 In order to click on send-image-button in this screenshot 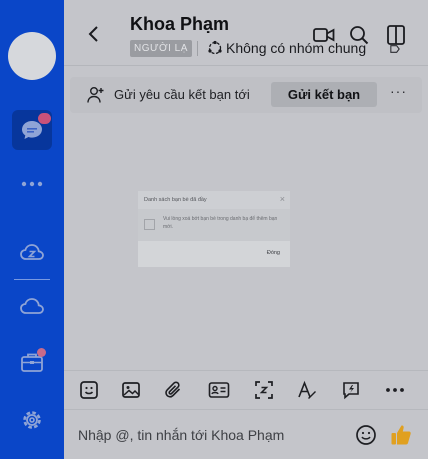, I will do `click(131, 390)`.